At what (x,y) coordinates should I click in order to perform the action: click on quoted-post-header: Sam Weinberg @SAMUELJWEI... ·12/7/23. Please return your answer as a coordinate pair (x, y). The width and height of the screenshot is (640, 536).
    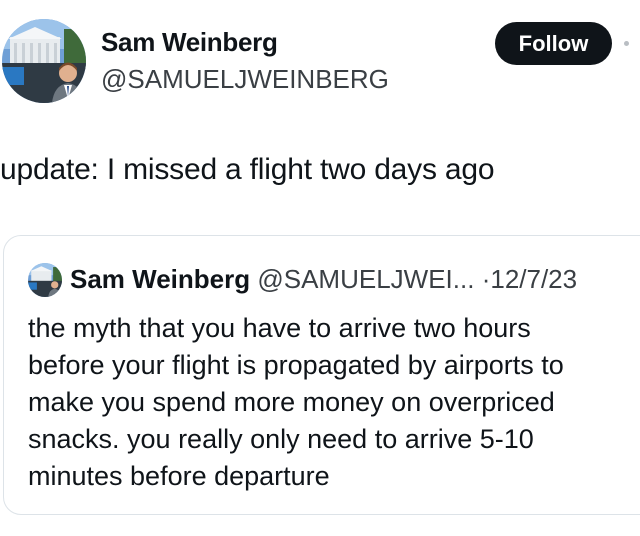
    Looking at the image, I should click on (323, 279).